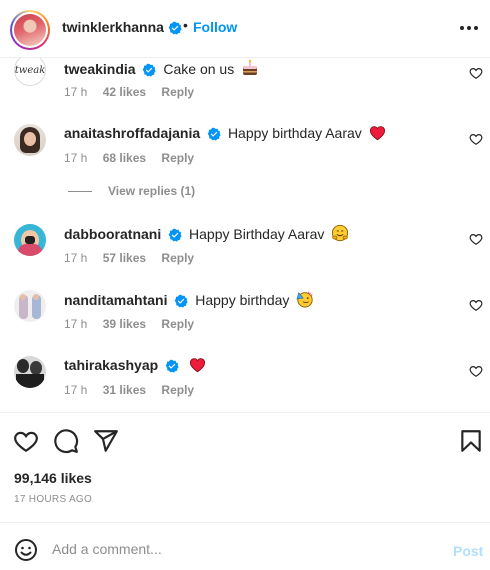  Describe the element at coordinates (242, 300) in the screenshot. I see `comment-text: Happy birthday` at that location.